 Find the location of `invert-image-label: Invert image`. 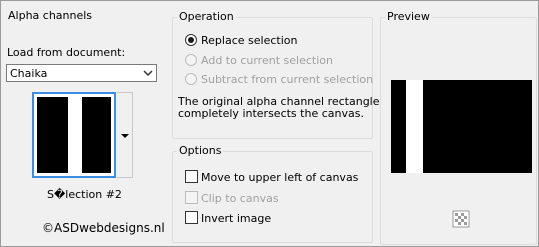

invert-image-label: Invert image is located at coordinates (236, 218).